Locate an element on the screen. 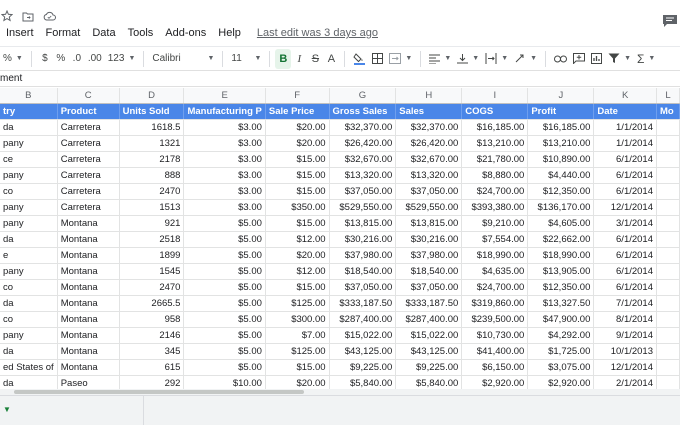 This screenshot has height=425, width=680. header-cell: try is located at coordinates (29, 111).